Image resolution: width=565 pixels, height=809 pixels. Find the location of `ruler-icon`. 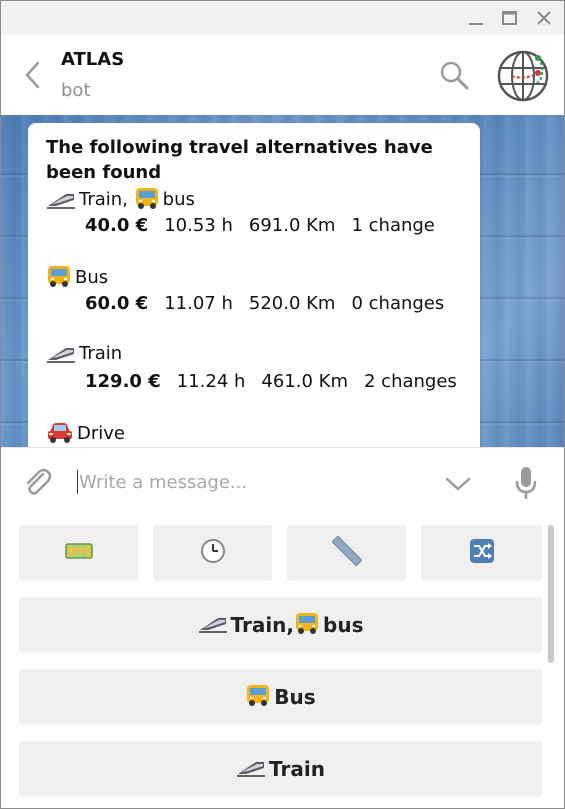

ruler-icon is located at coordinates (346, 552).